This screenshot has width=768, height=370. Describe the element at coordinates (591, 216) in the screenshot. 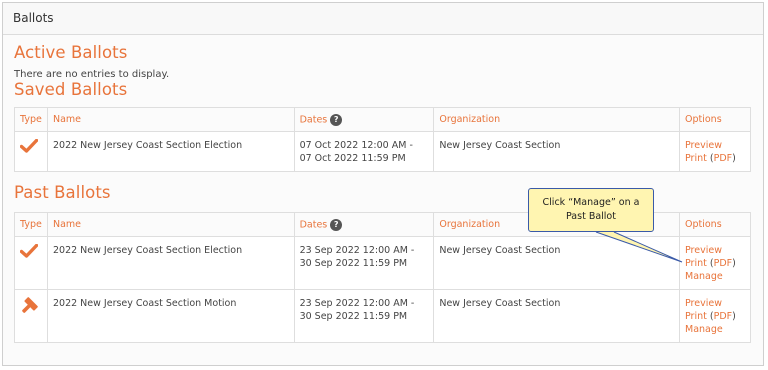

I see `callout-line-2: Past Ballot` at that location.